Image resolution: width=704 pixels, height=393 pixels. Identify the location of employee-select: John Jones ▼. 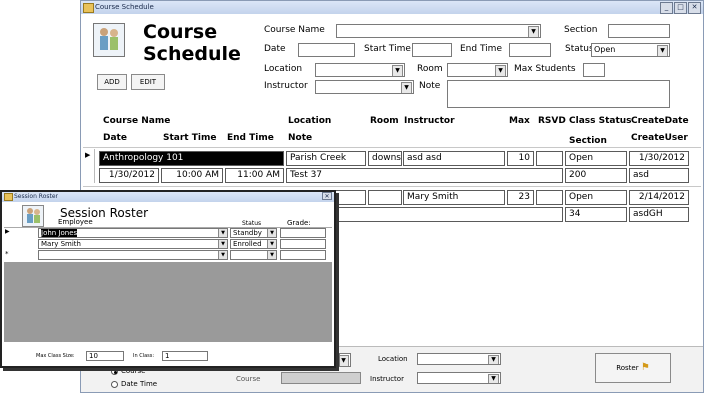
(133, 233).